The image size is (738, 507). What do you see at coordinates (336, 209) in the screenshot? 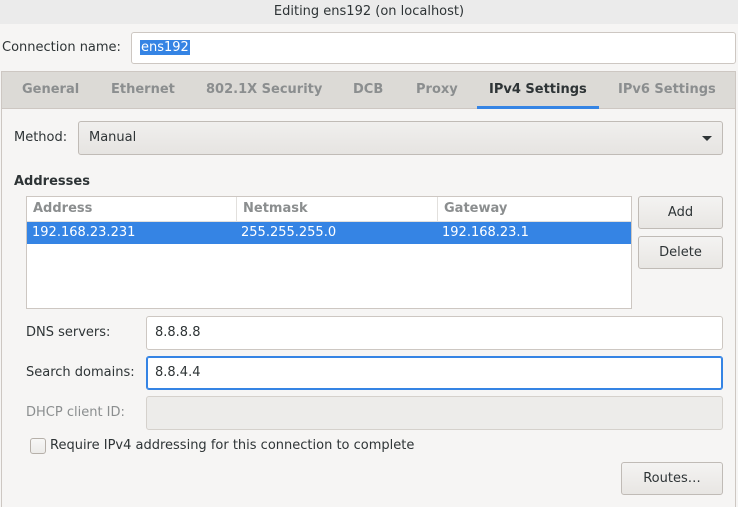
I see `column-header-netmask: Netmask` at bounding box center [336, 209].